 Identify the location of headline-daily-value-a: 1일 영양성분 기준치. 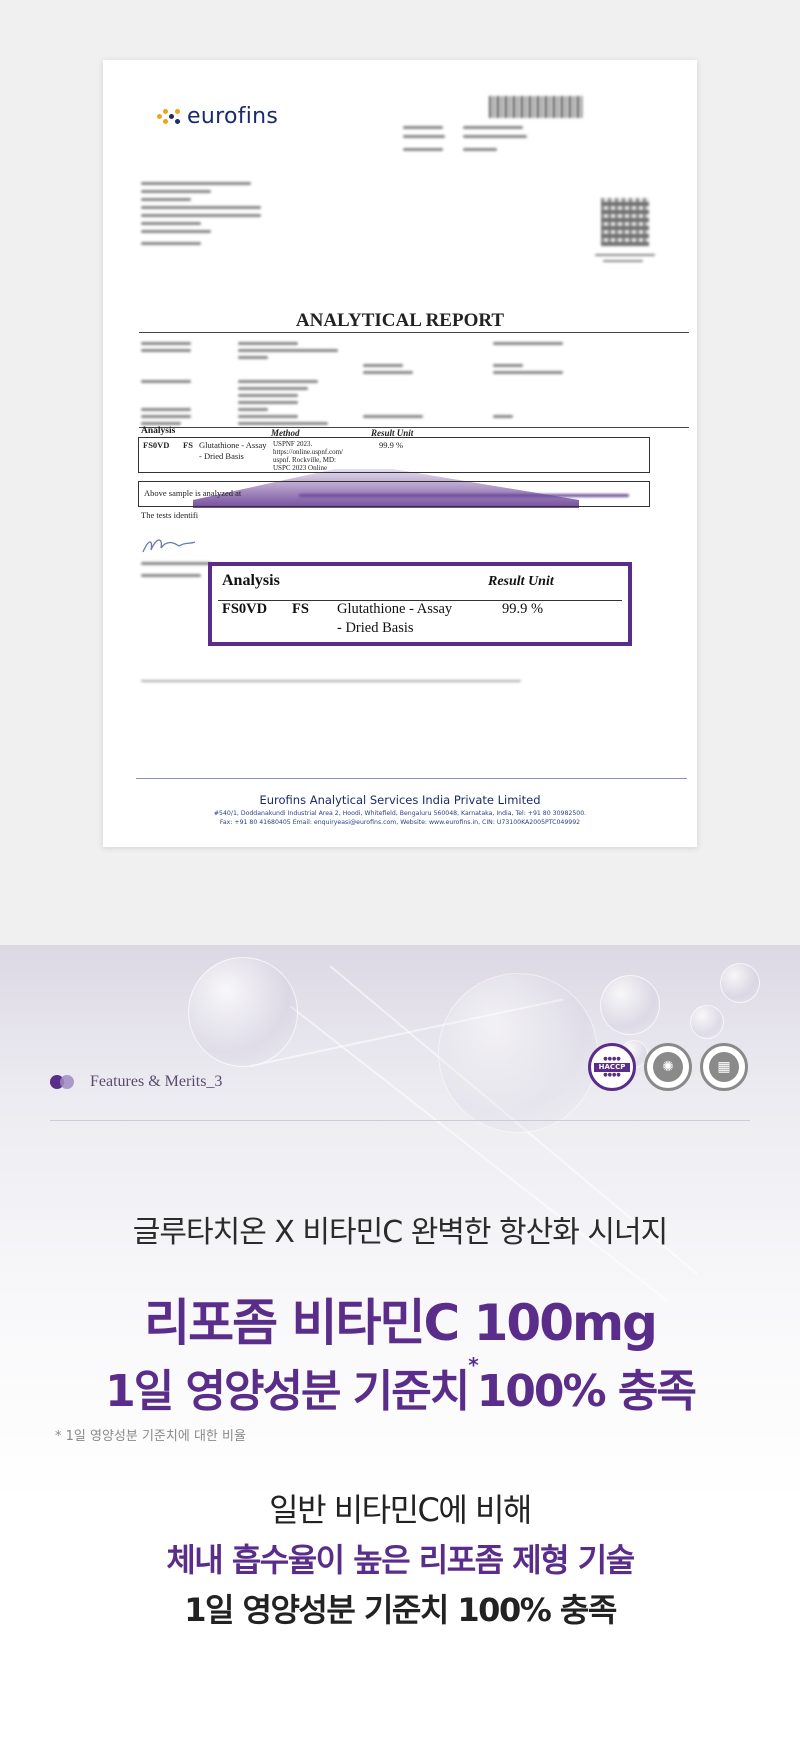
(287, 1391).